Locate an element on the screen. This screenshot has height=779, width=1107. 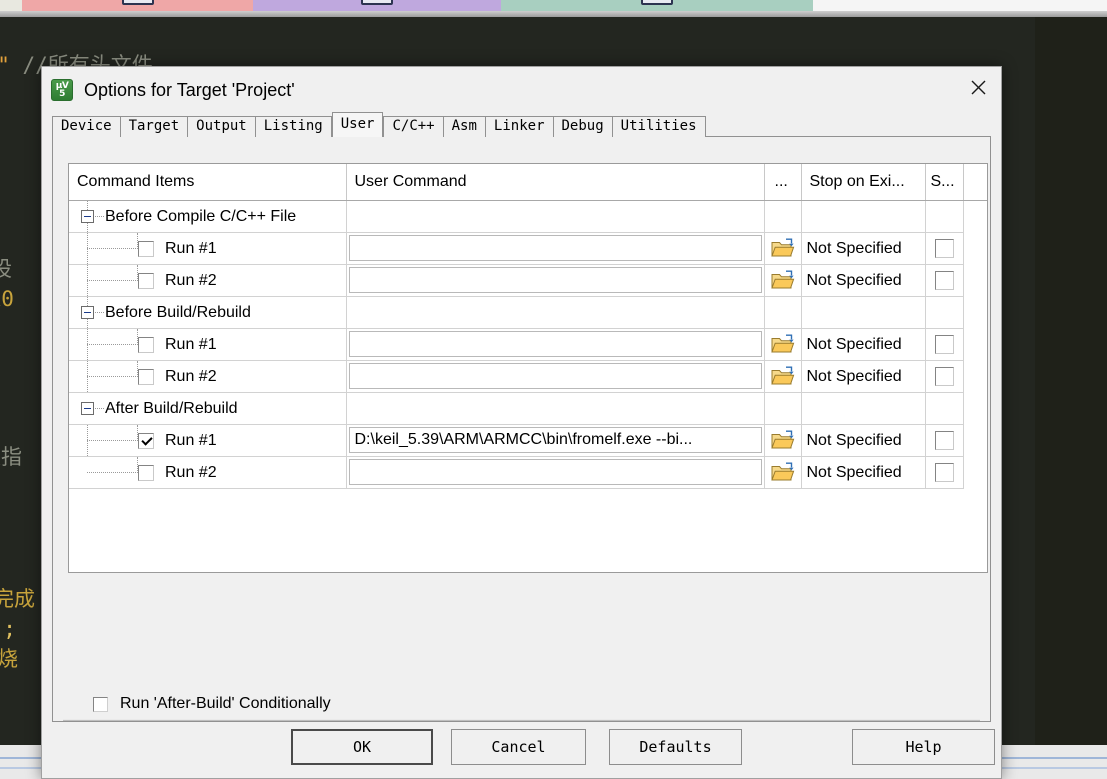
table-row: After Build/Rebuild is located at coordinates (528, 408).